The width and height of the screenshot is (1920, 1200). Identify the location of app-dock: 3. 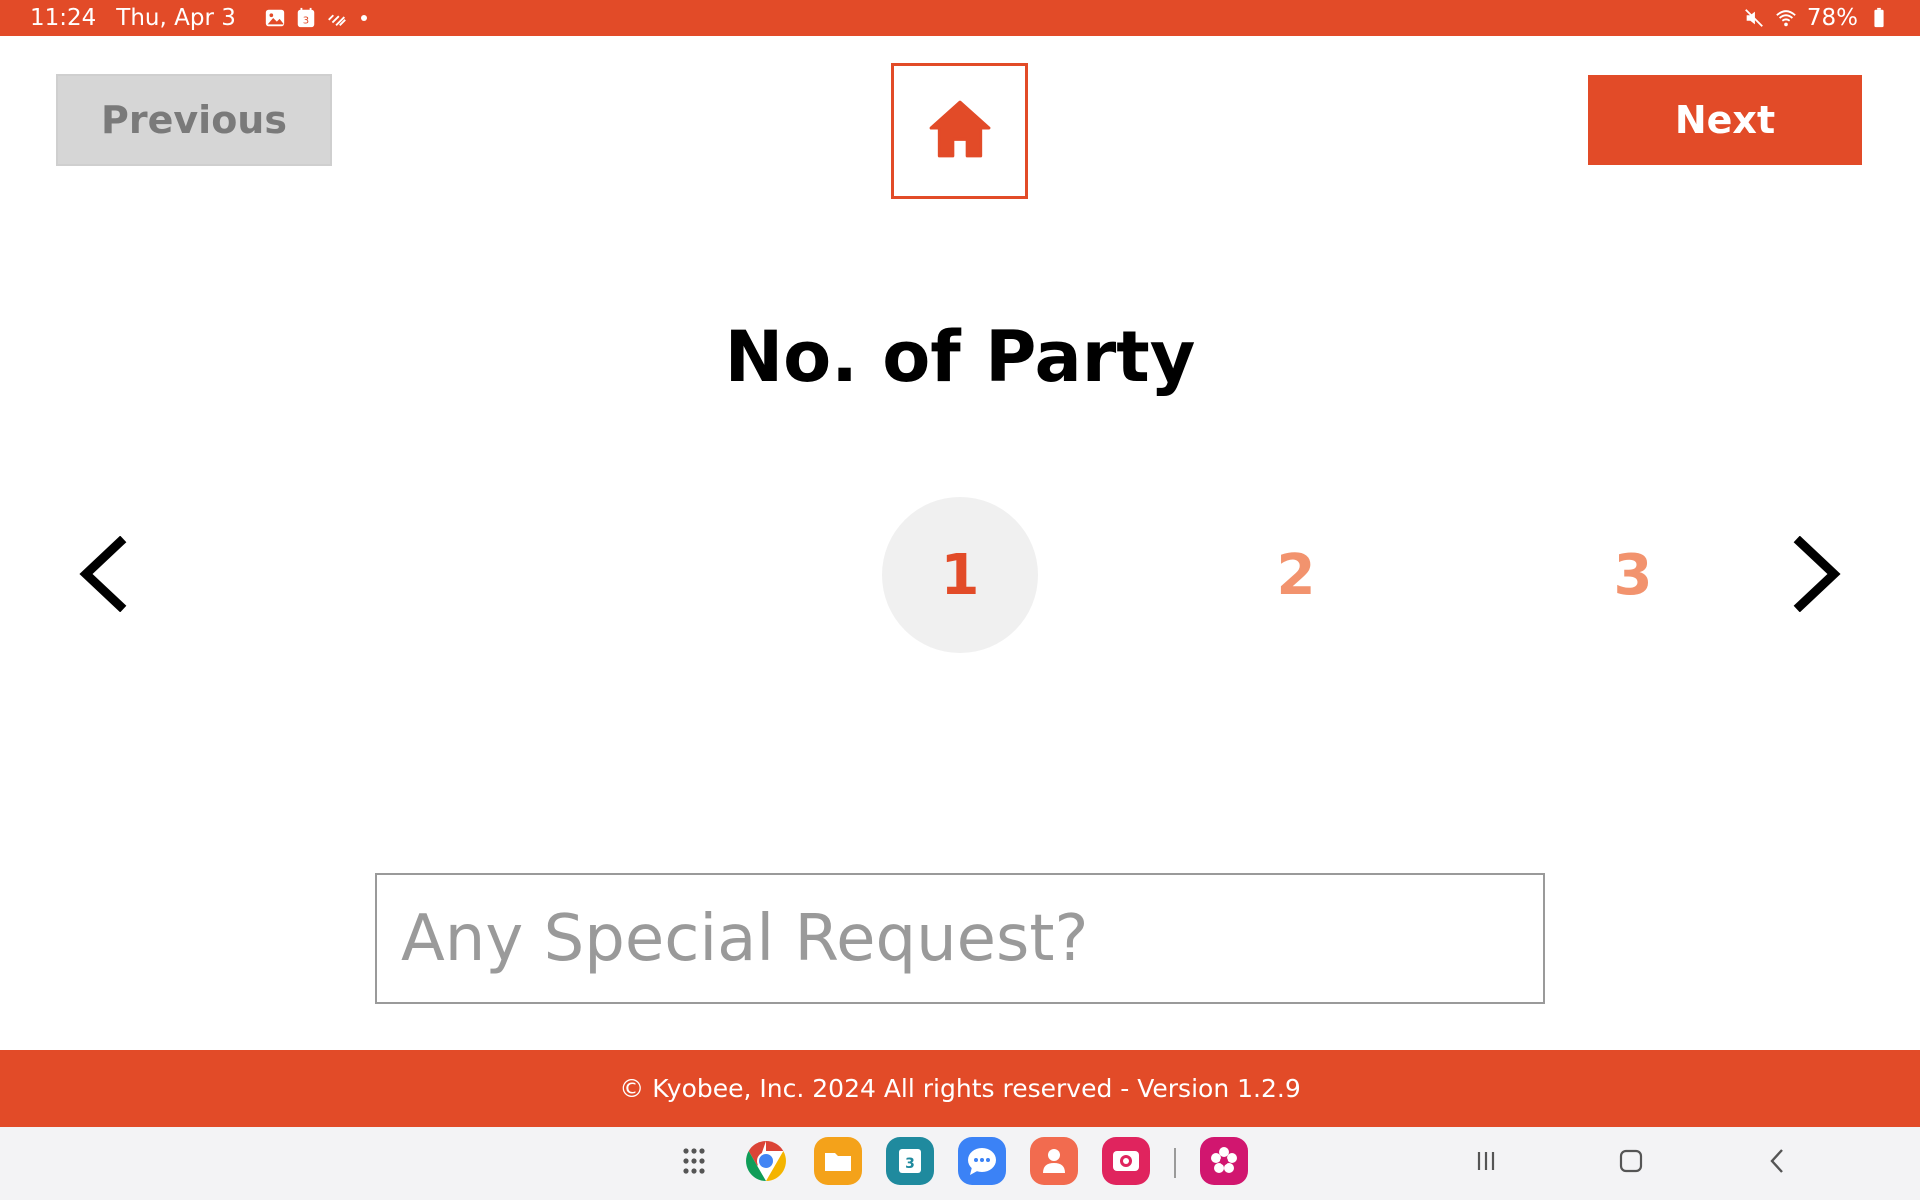
(959, 1163).